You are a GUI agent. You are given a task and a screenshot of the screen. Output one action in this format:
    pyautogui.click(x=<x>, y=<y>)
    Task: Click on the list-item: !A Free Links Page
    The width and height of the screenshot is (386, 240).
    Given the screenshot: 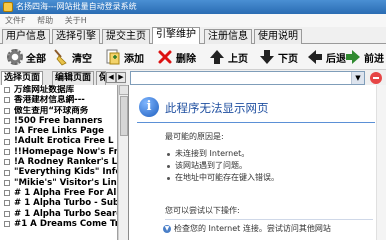 What is the action you would take?
    pyautogui.click(x=58, y=131)
    